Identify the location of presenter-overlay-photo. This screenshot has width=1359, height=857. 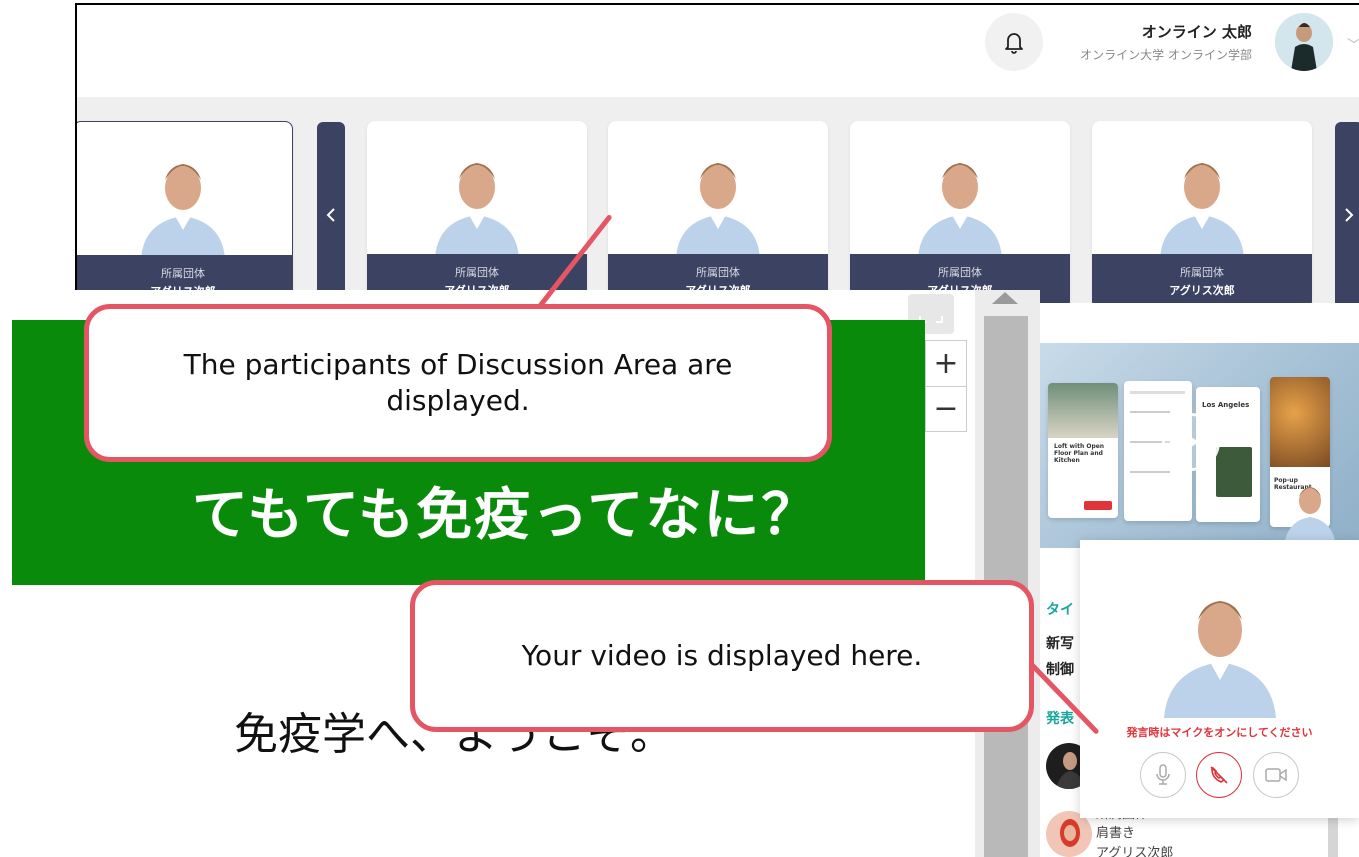
(1310, 517).